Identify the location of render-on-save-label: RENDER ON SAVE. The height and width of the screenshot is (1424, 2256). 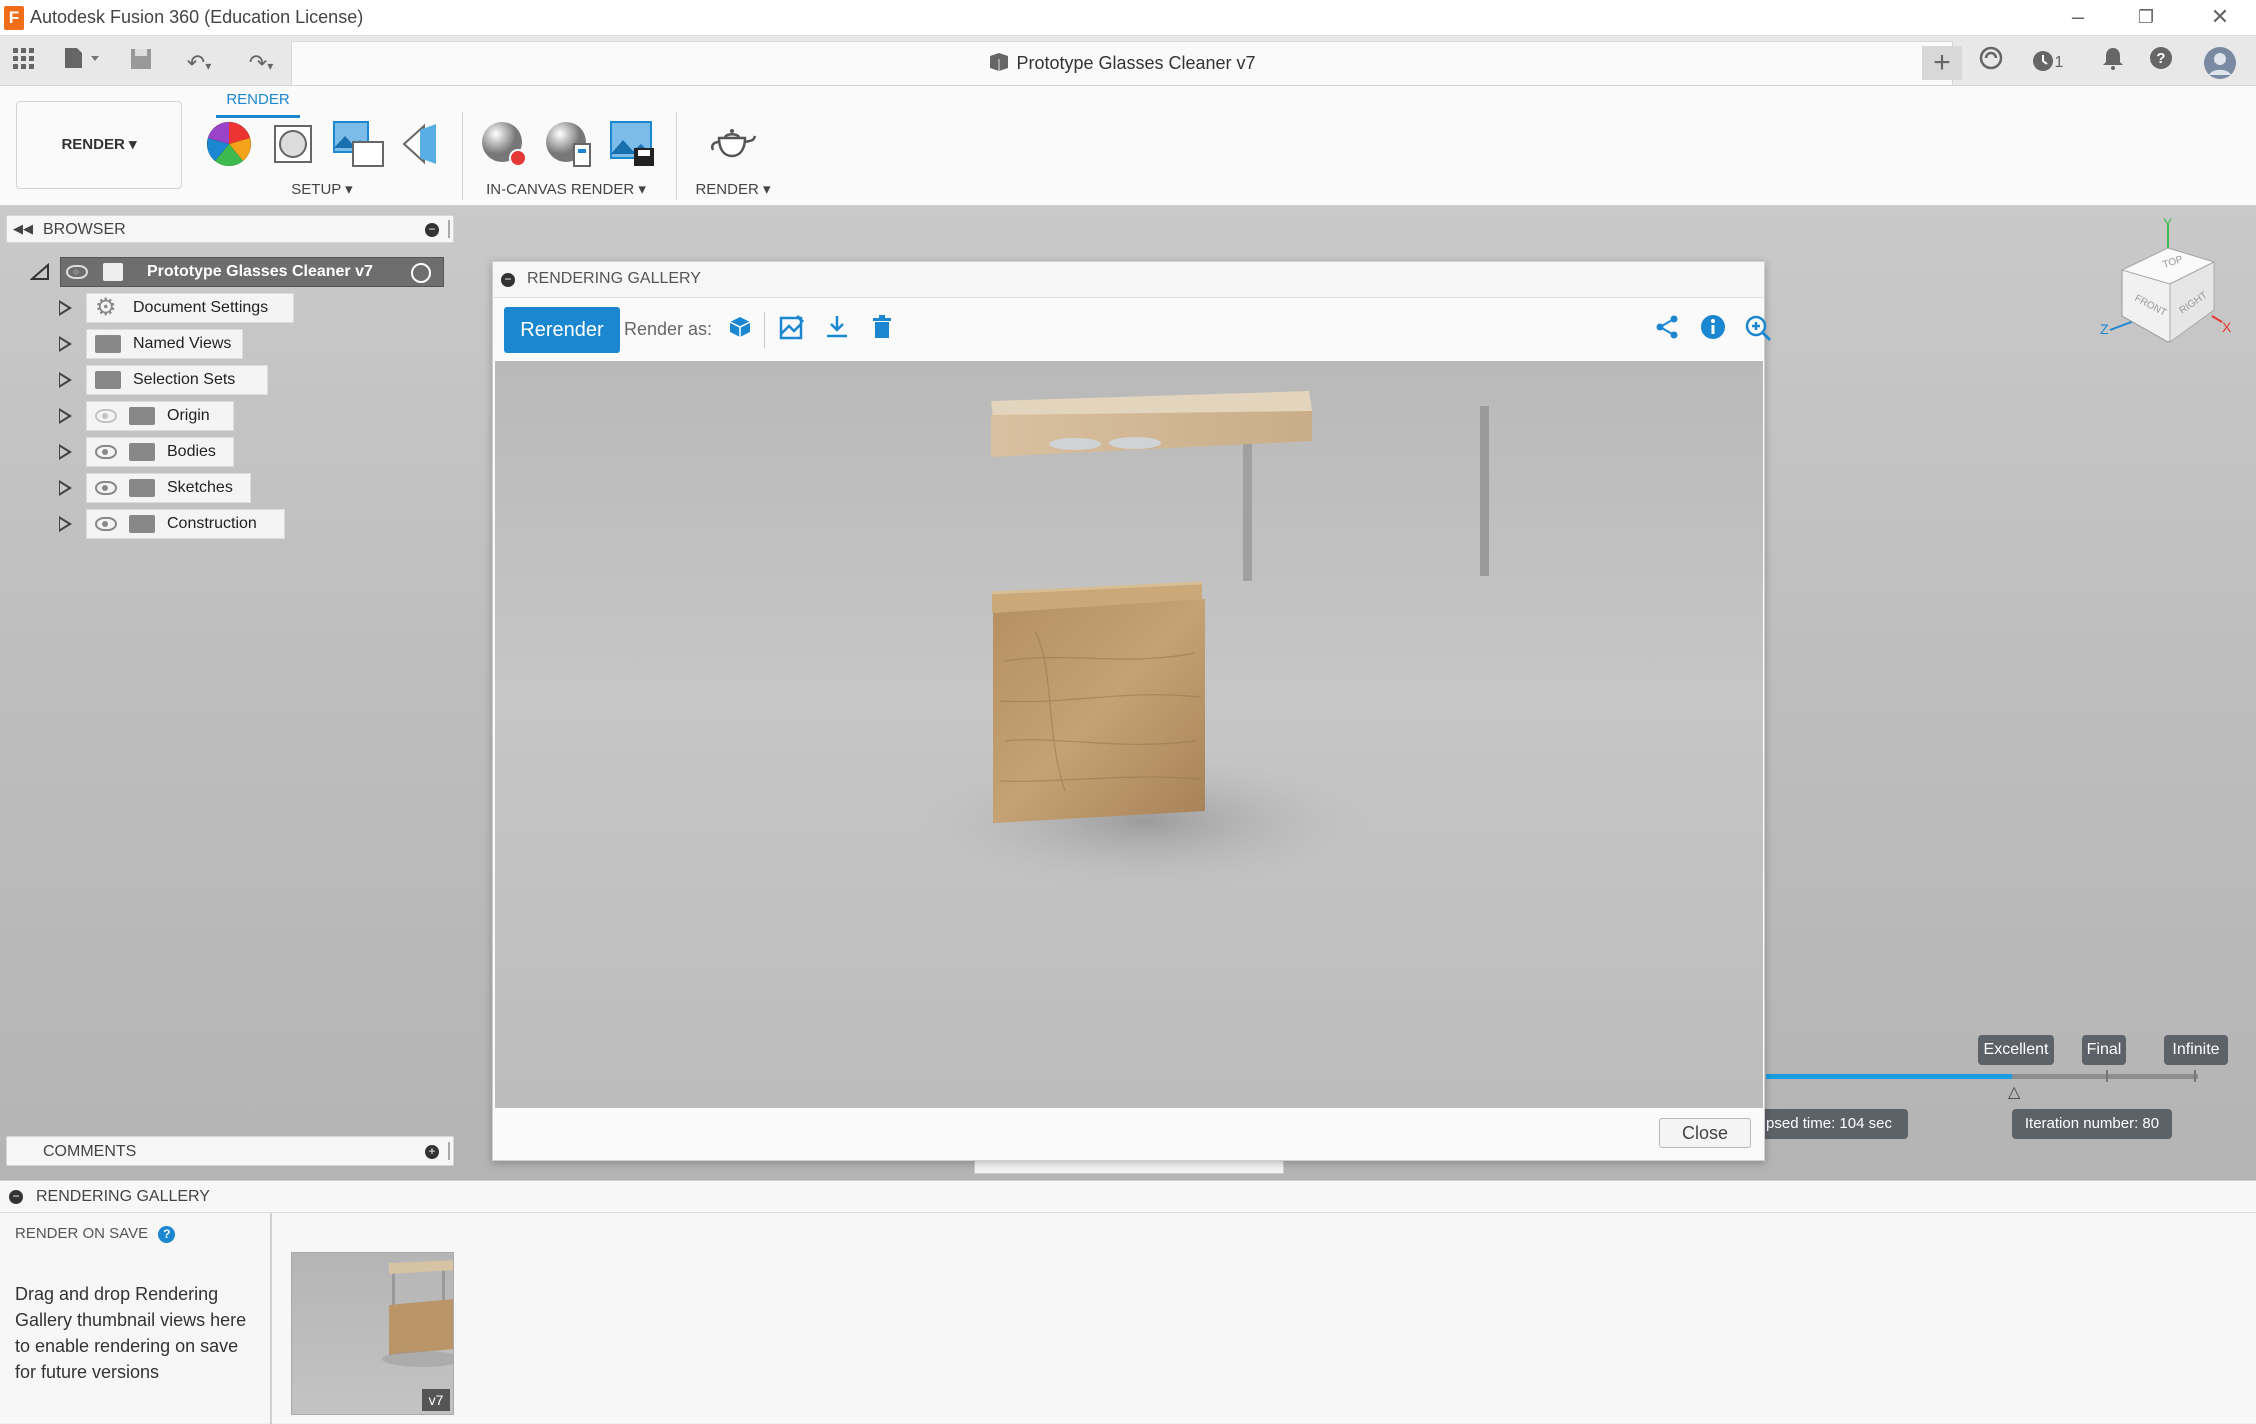
(82, 1233).